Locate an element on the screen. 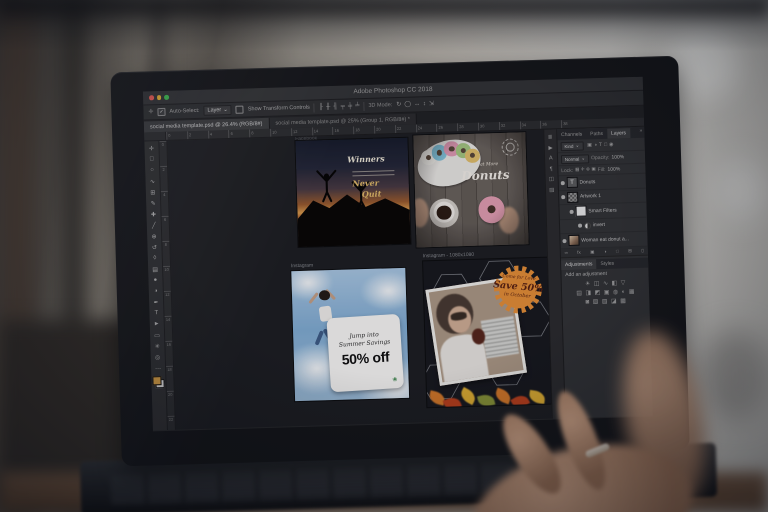 The width and height of the screenshot is (768, 512). info-panel-icon: ▤ is located at coordinates (551, 190).